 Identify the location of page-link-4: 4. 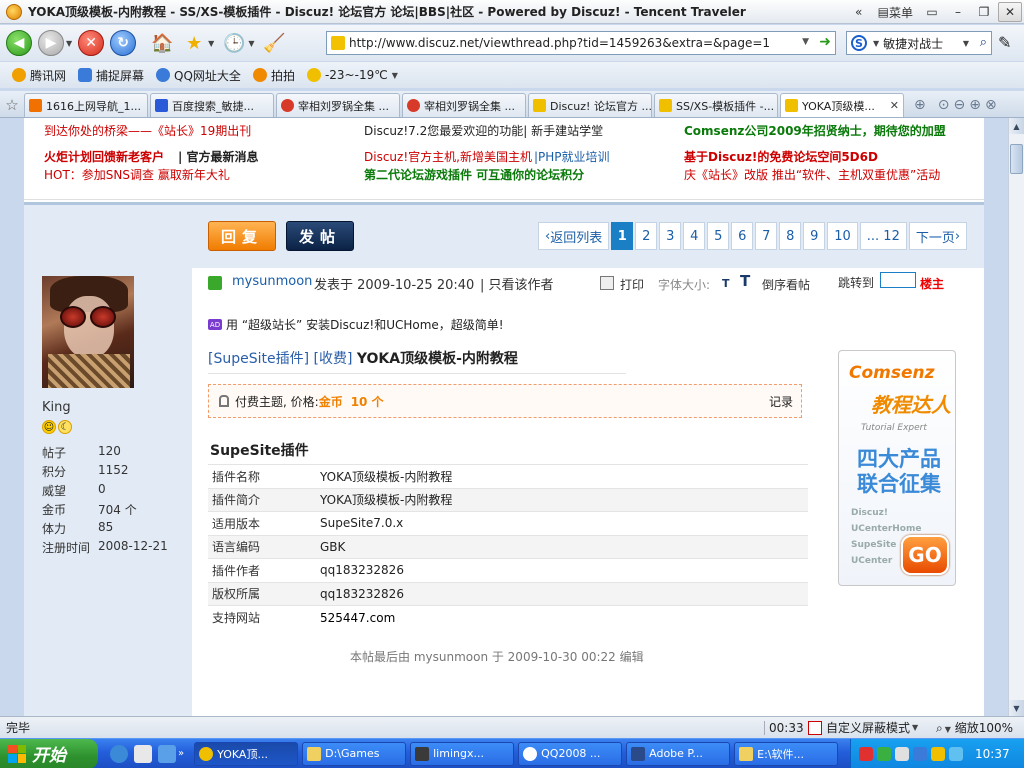
(694, 236).